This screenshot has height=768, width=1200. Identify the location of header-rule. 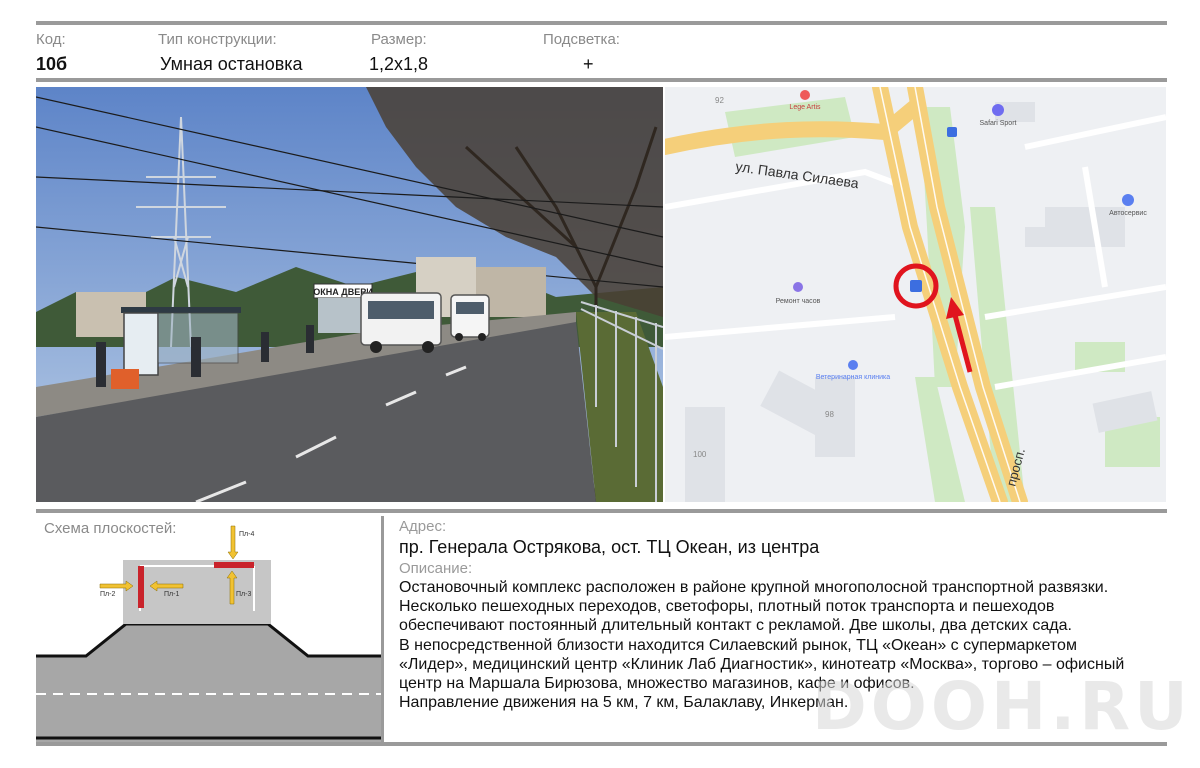
(601, 80).